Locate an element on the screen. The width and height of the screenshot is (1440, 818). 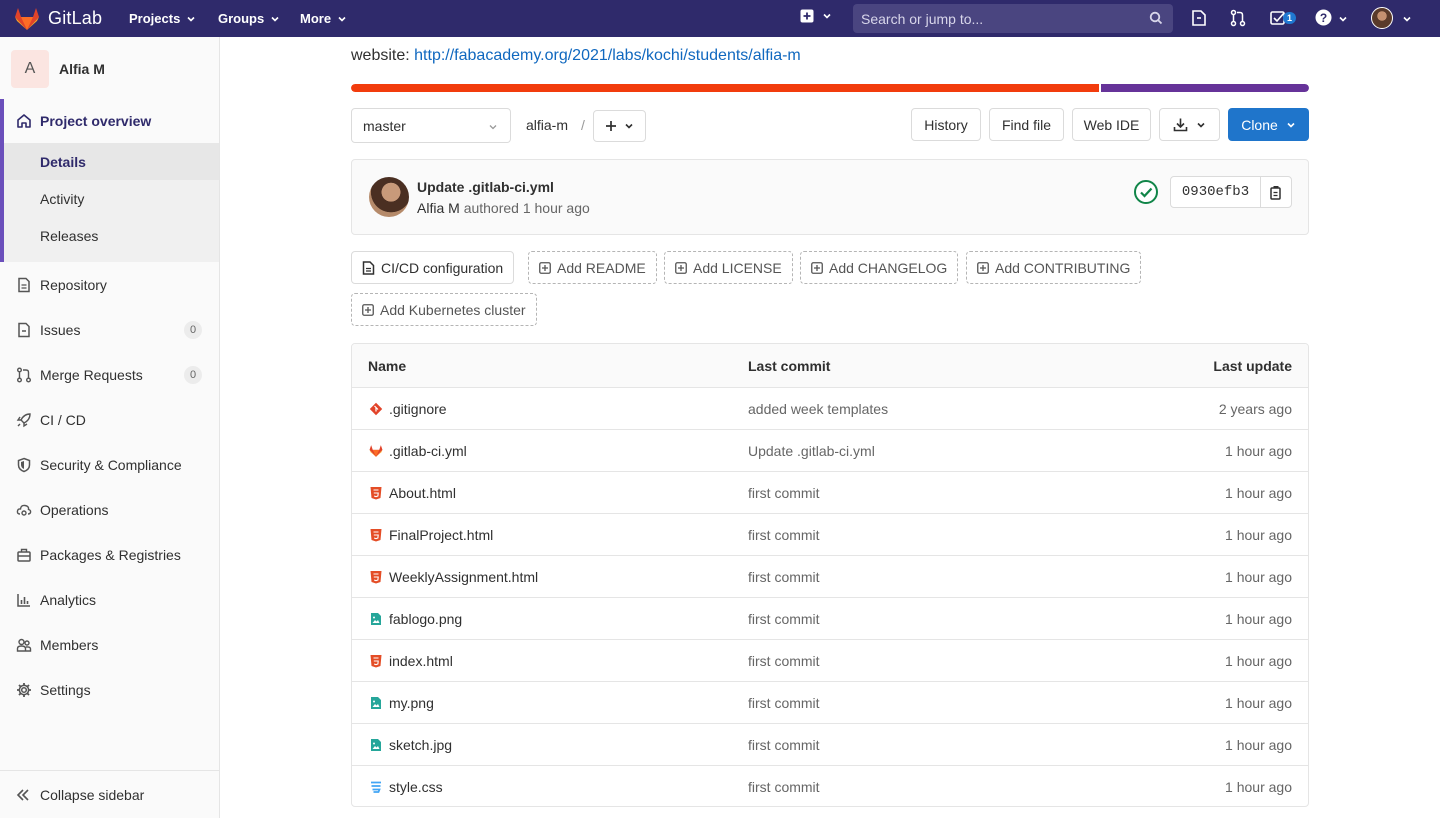
commit-sha-group: 0930efb3 is located at coordinates (1231, 192).